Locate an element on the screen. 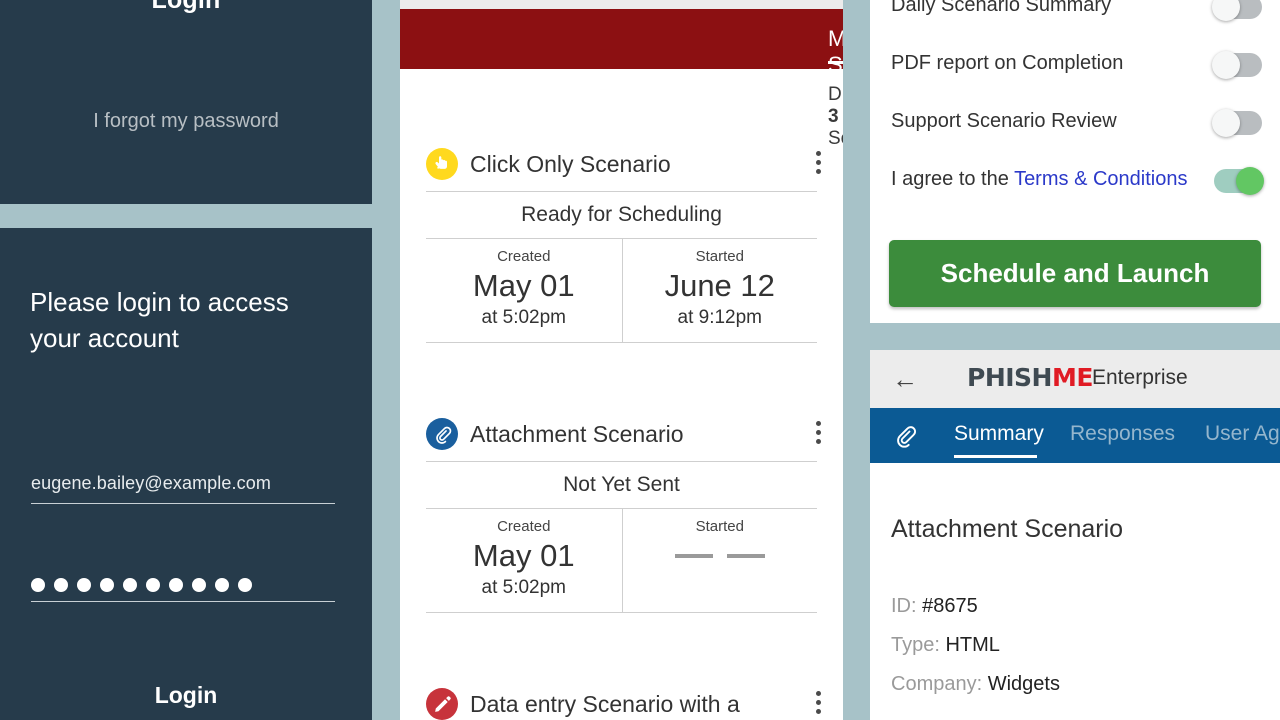  displaying-prefix: Displaying is located at coordinates (835, 94).